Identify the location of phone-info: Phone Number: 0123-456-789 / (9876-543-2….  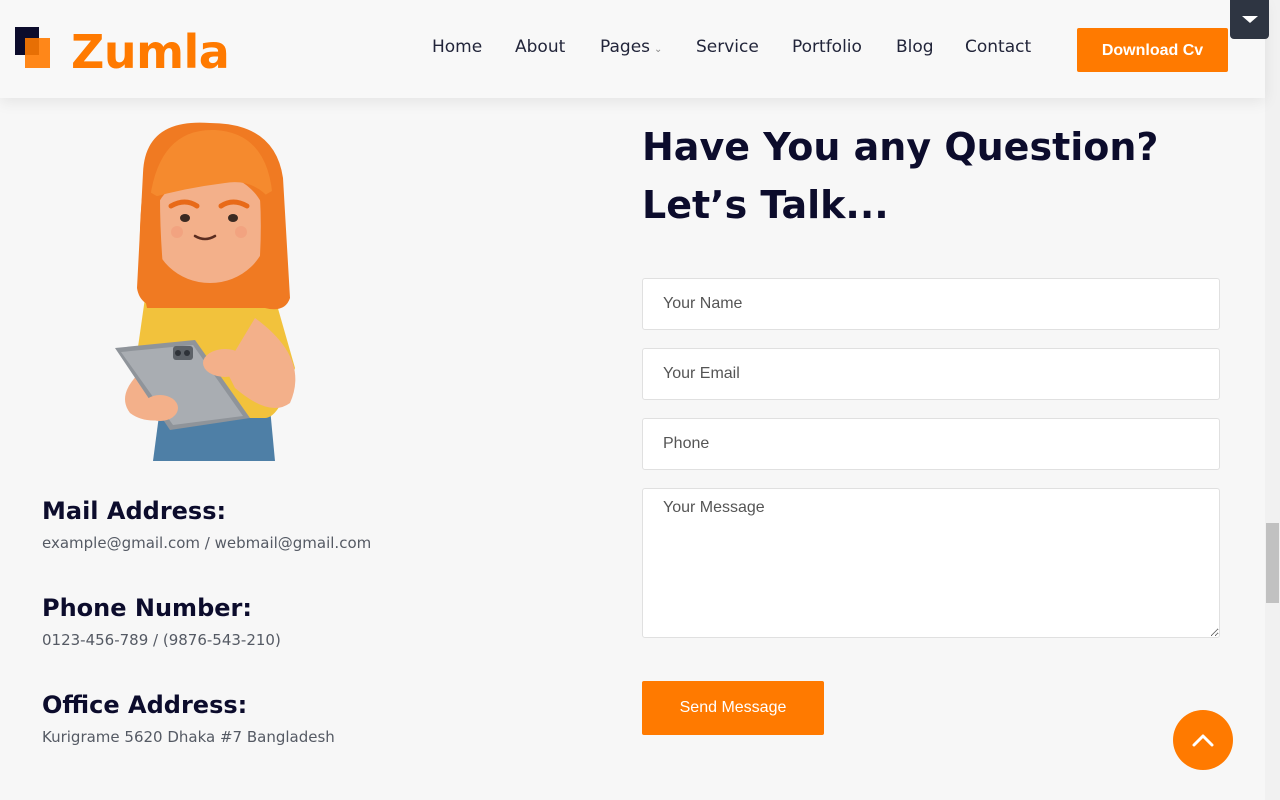
(161, 621).